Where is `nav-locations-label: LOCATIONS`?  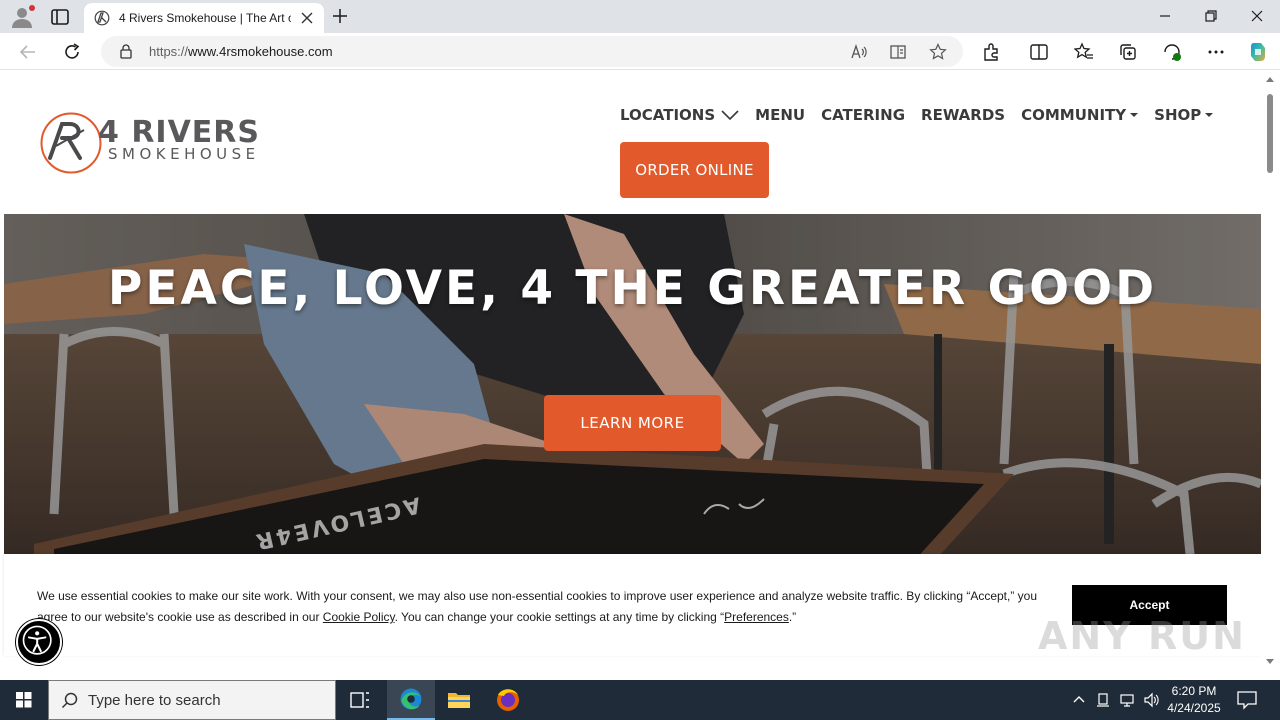 nav-locations-label: LOCATIONS is located at coordinates (668, 115).